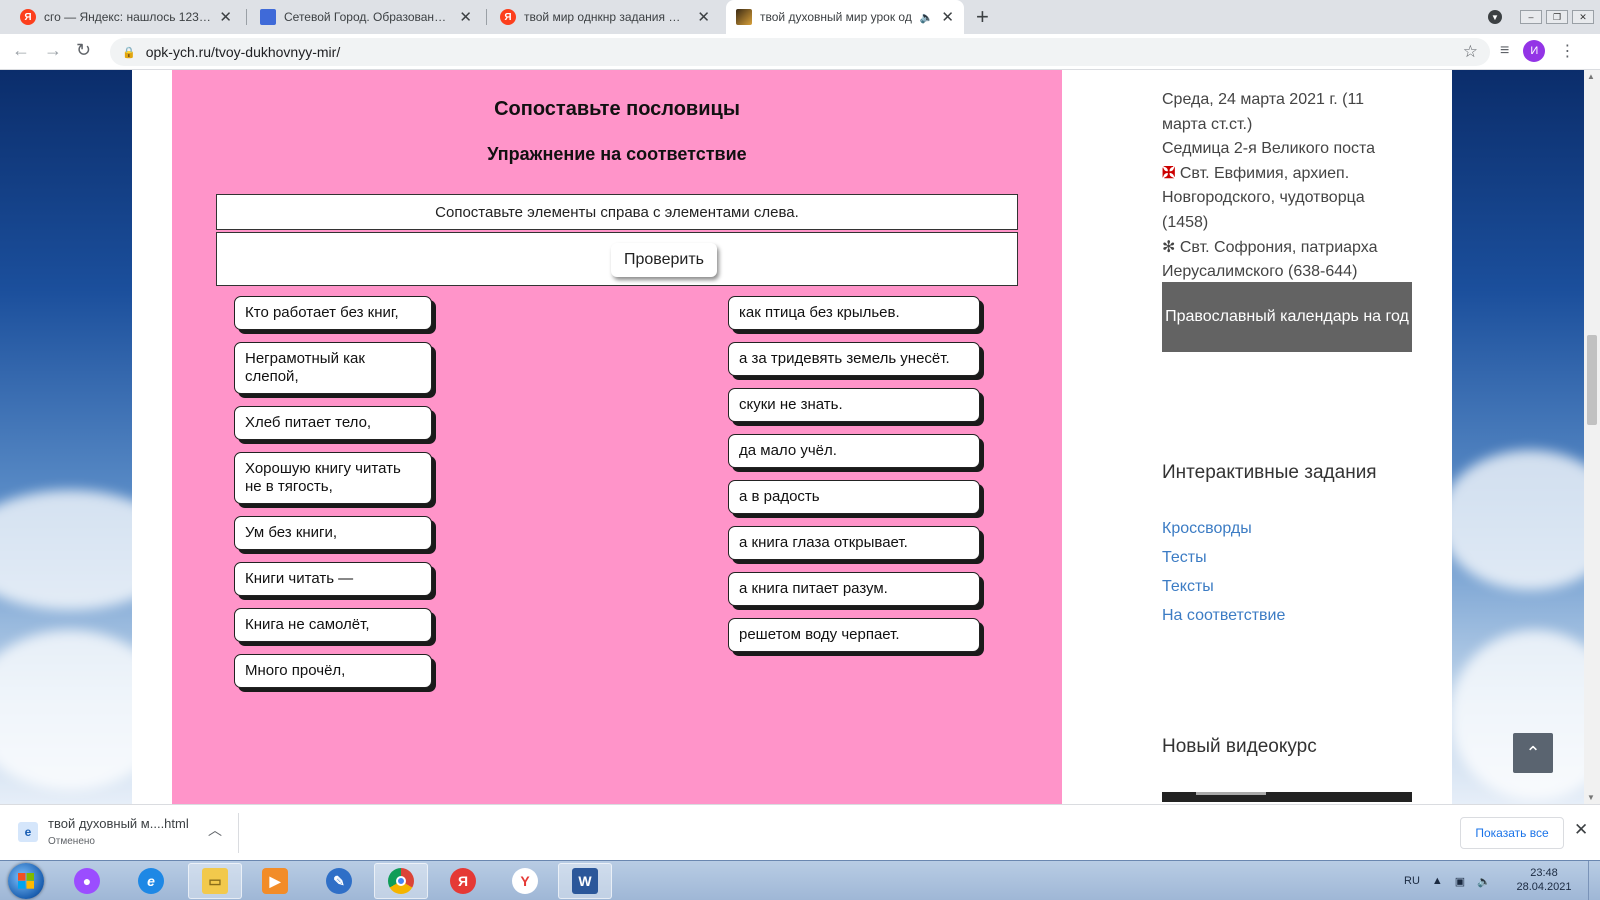 The height and width of the screenshot is (900, 1600). I want to click on tab-separator, so click(486, 17).